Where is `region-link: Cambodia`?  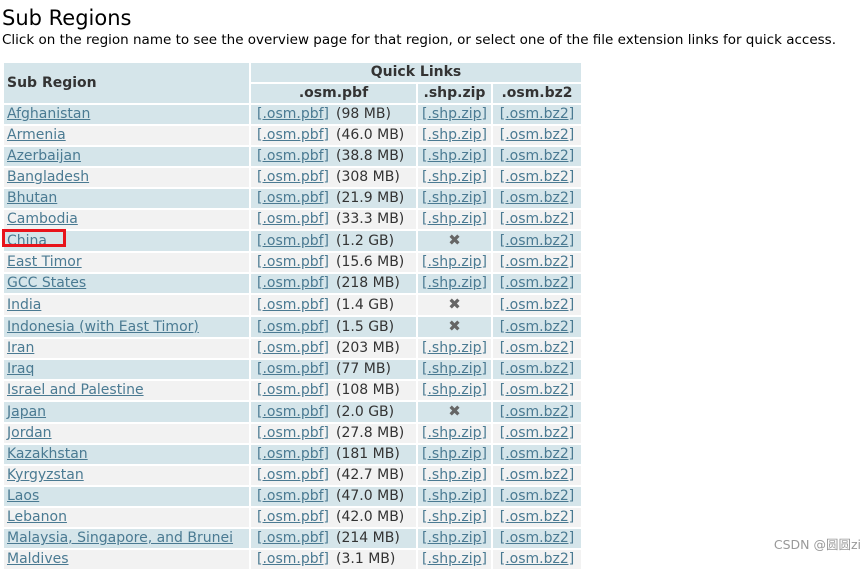
region-link: Cambodia is located at coordinates (42, 219).